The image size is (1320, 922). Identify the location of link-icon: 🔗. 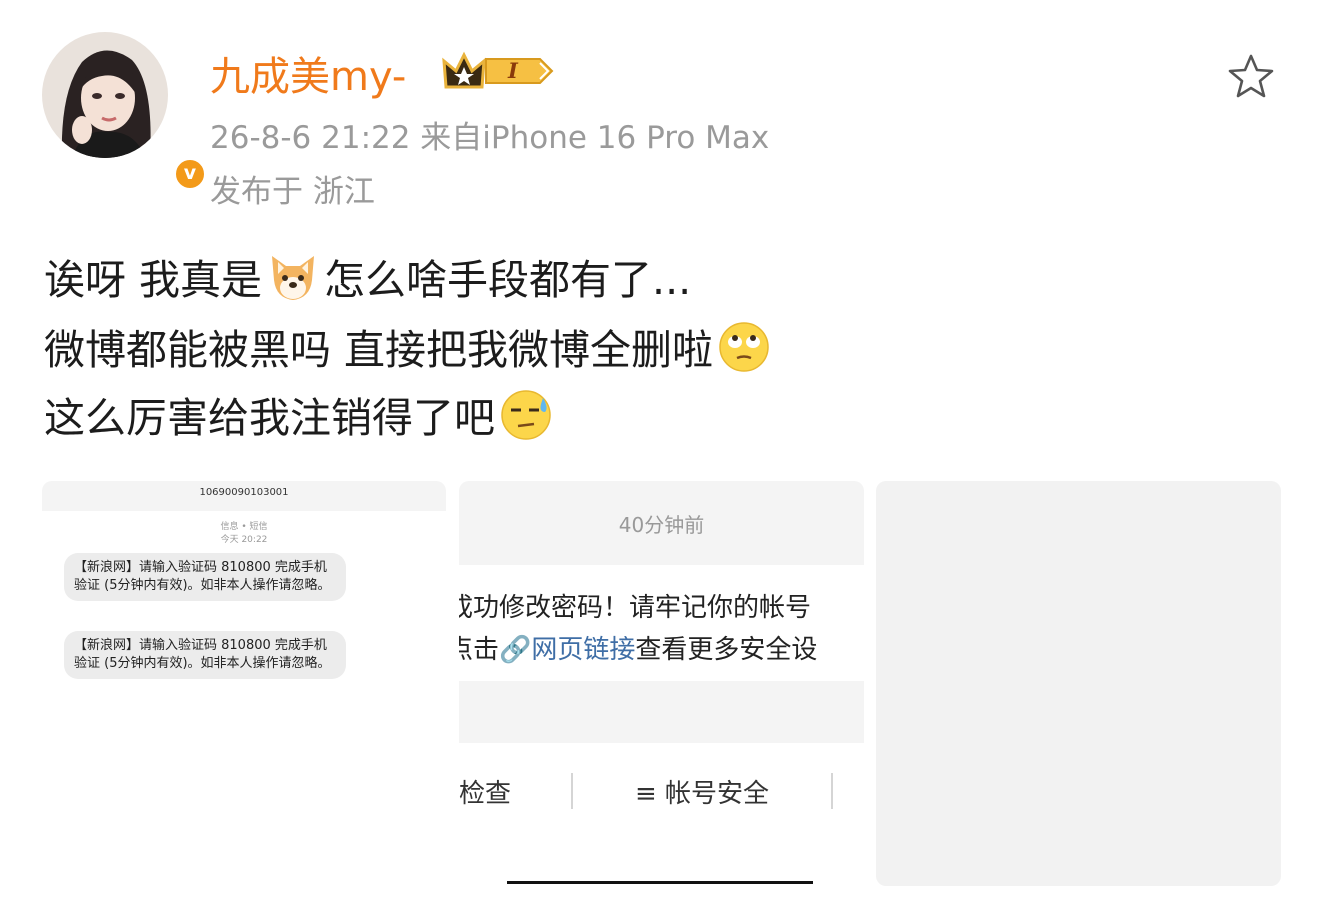
(515, 650).